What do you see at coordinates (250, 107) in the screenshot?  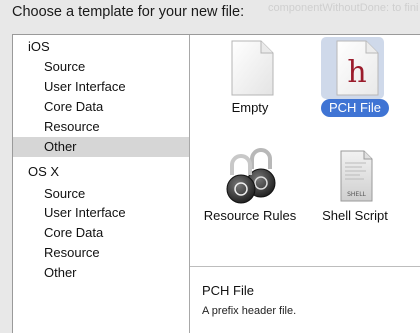 I see `template-label: Empty` at bounding box center [250, 107].